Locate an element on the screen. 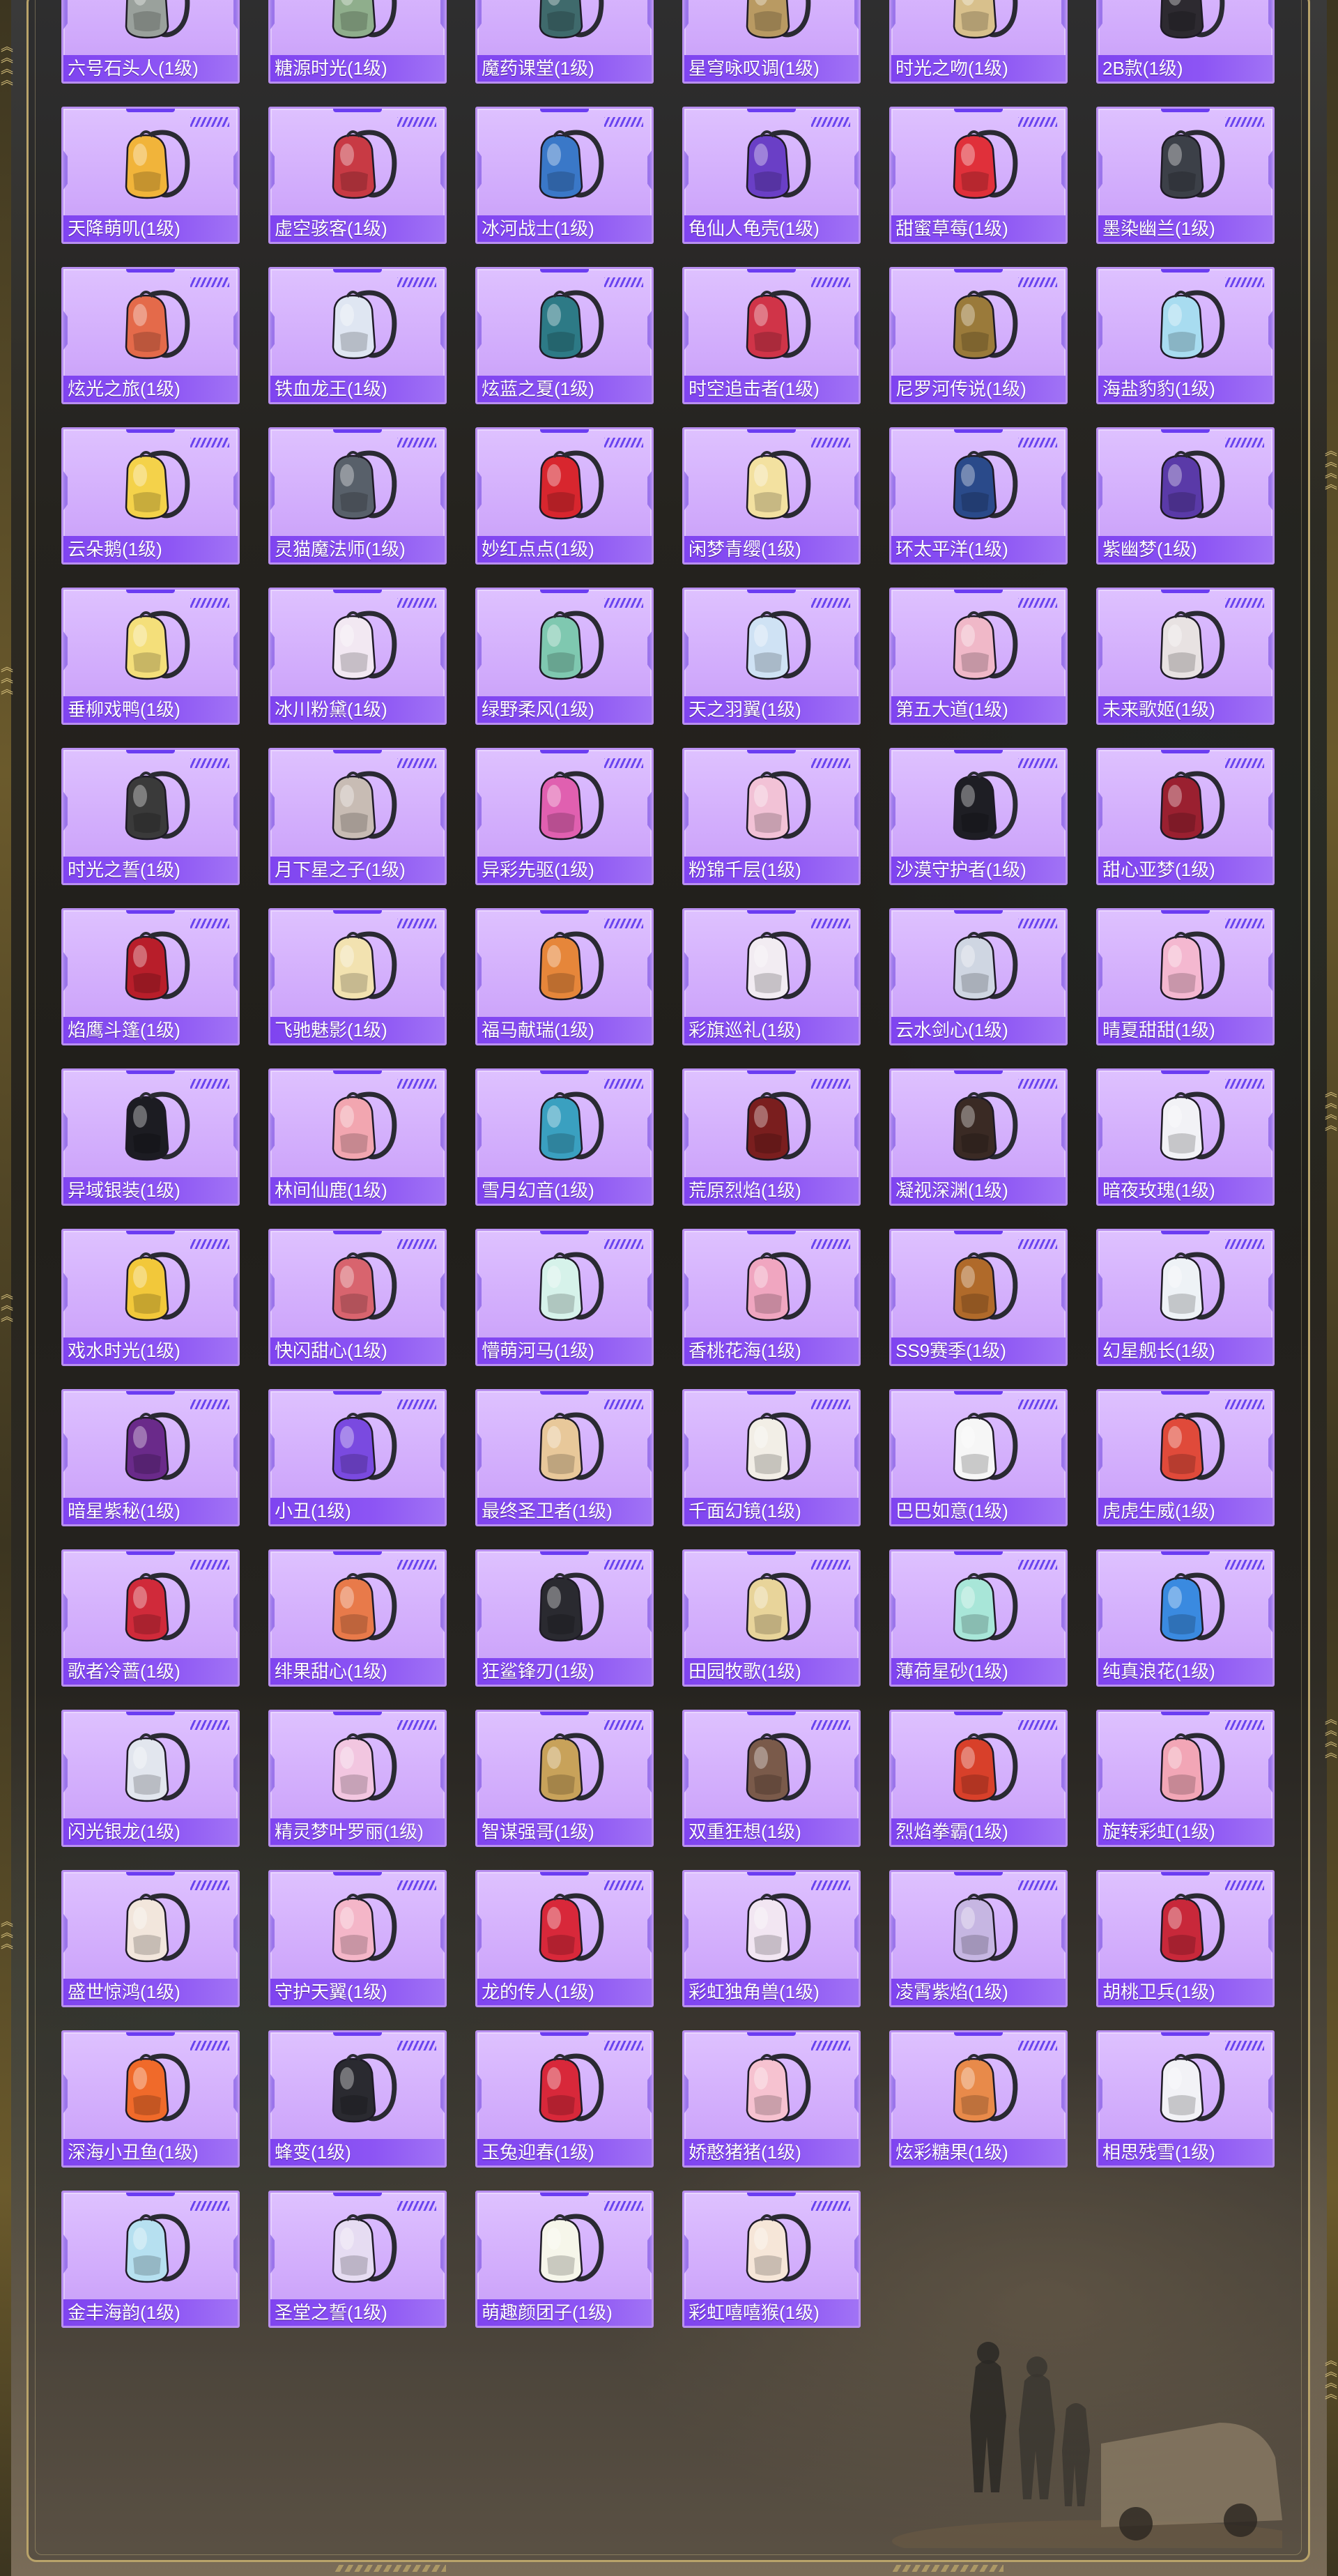  backpack-card: 歌者冷蔷(1级) is located at coordinates (150, 1618).